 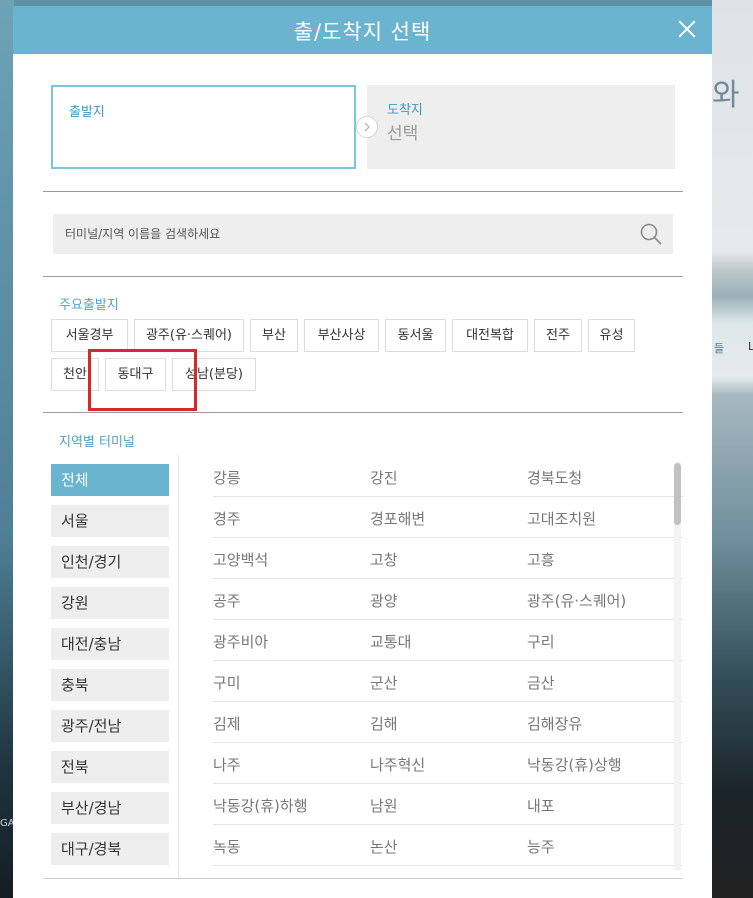 What do you see at coordinates (390, 641) in the screenshot?
I see `terminal-item: 교통대` at bounding box center [390, 641].